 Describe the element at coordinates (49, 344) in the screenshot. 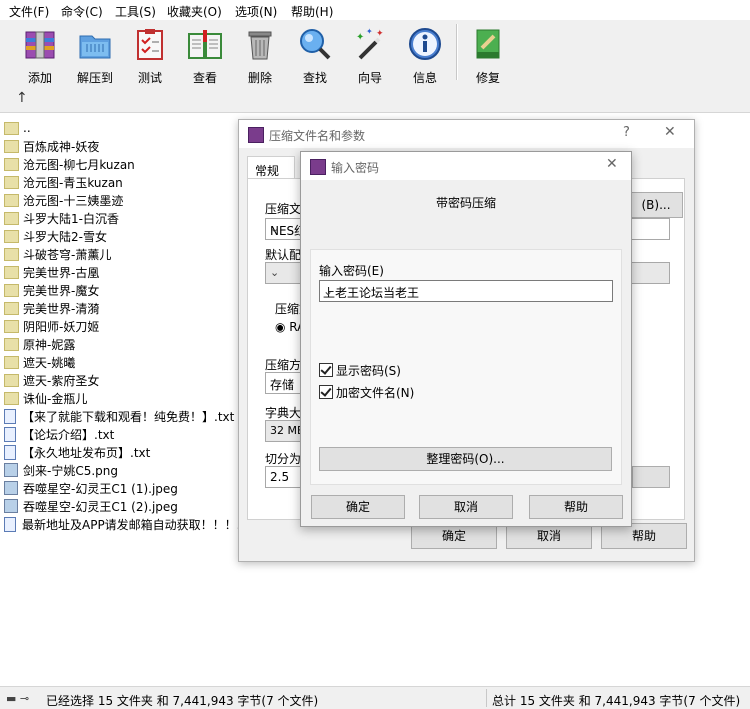

I see `file-name: 原神-妮露` at that location.